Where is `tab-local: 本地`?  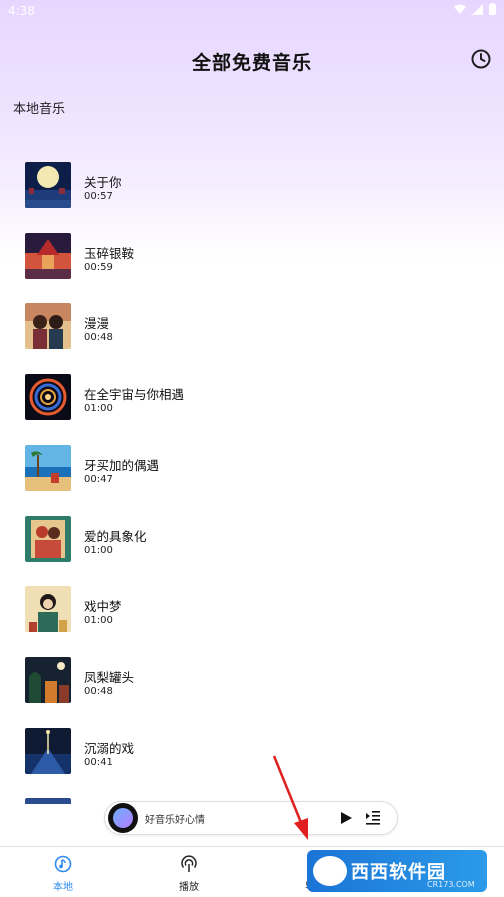
tab-local: 本地 is located at coordinates (63, 872).